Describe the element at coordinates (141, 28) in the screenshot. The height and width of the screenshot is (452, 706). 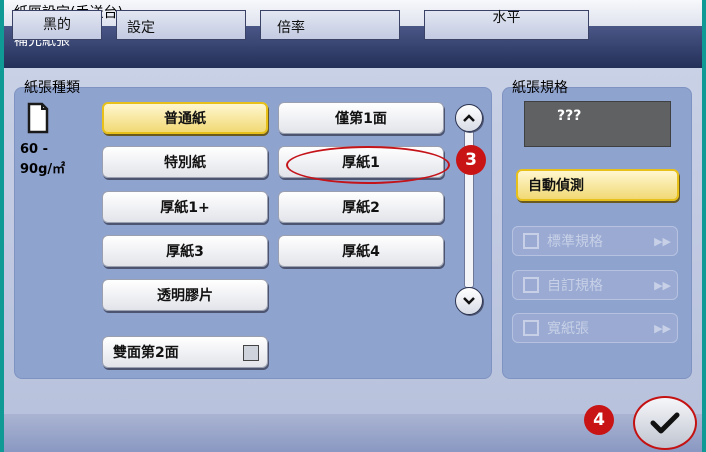
I see `setting-tab-label: 設定` at that location.